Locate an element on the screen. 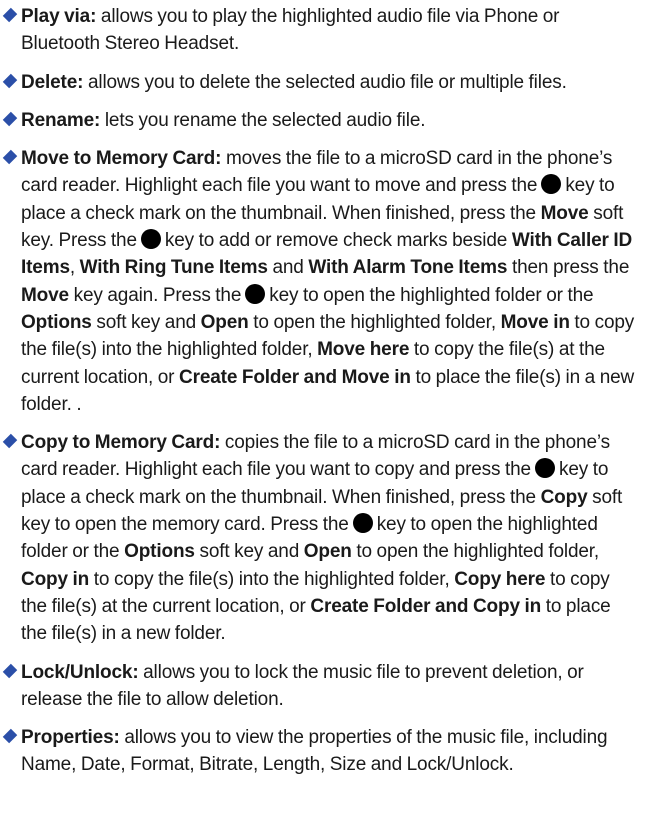 This screenshot has width=649, height=814. item-text: key to add or remove check marks beside is located at coordinates (336, 241).